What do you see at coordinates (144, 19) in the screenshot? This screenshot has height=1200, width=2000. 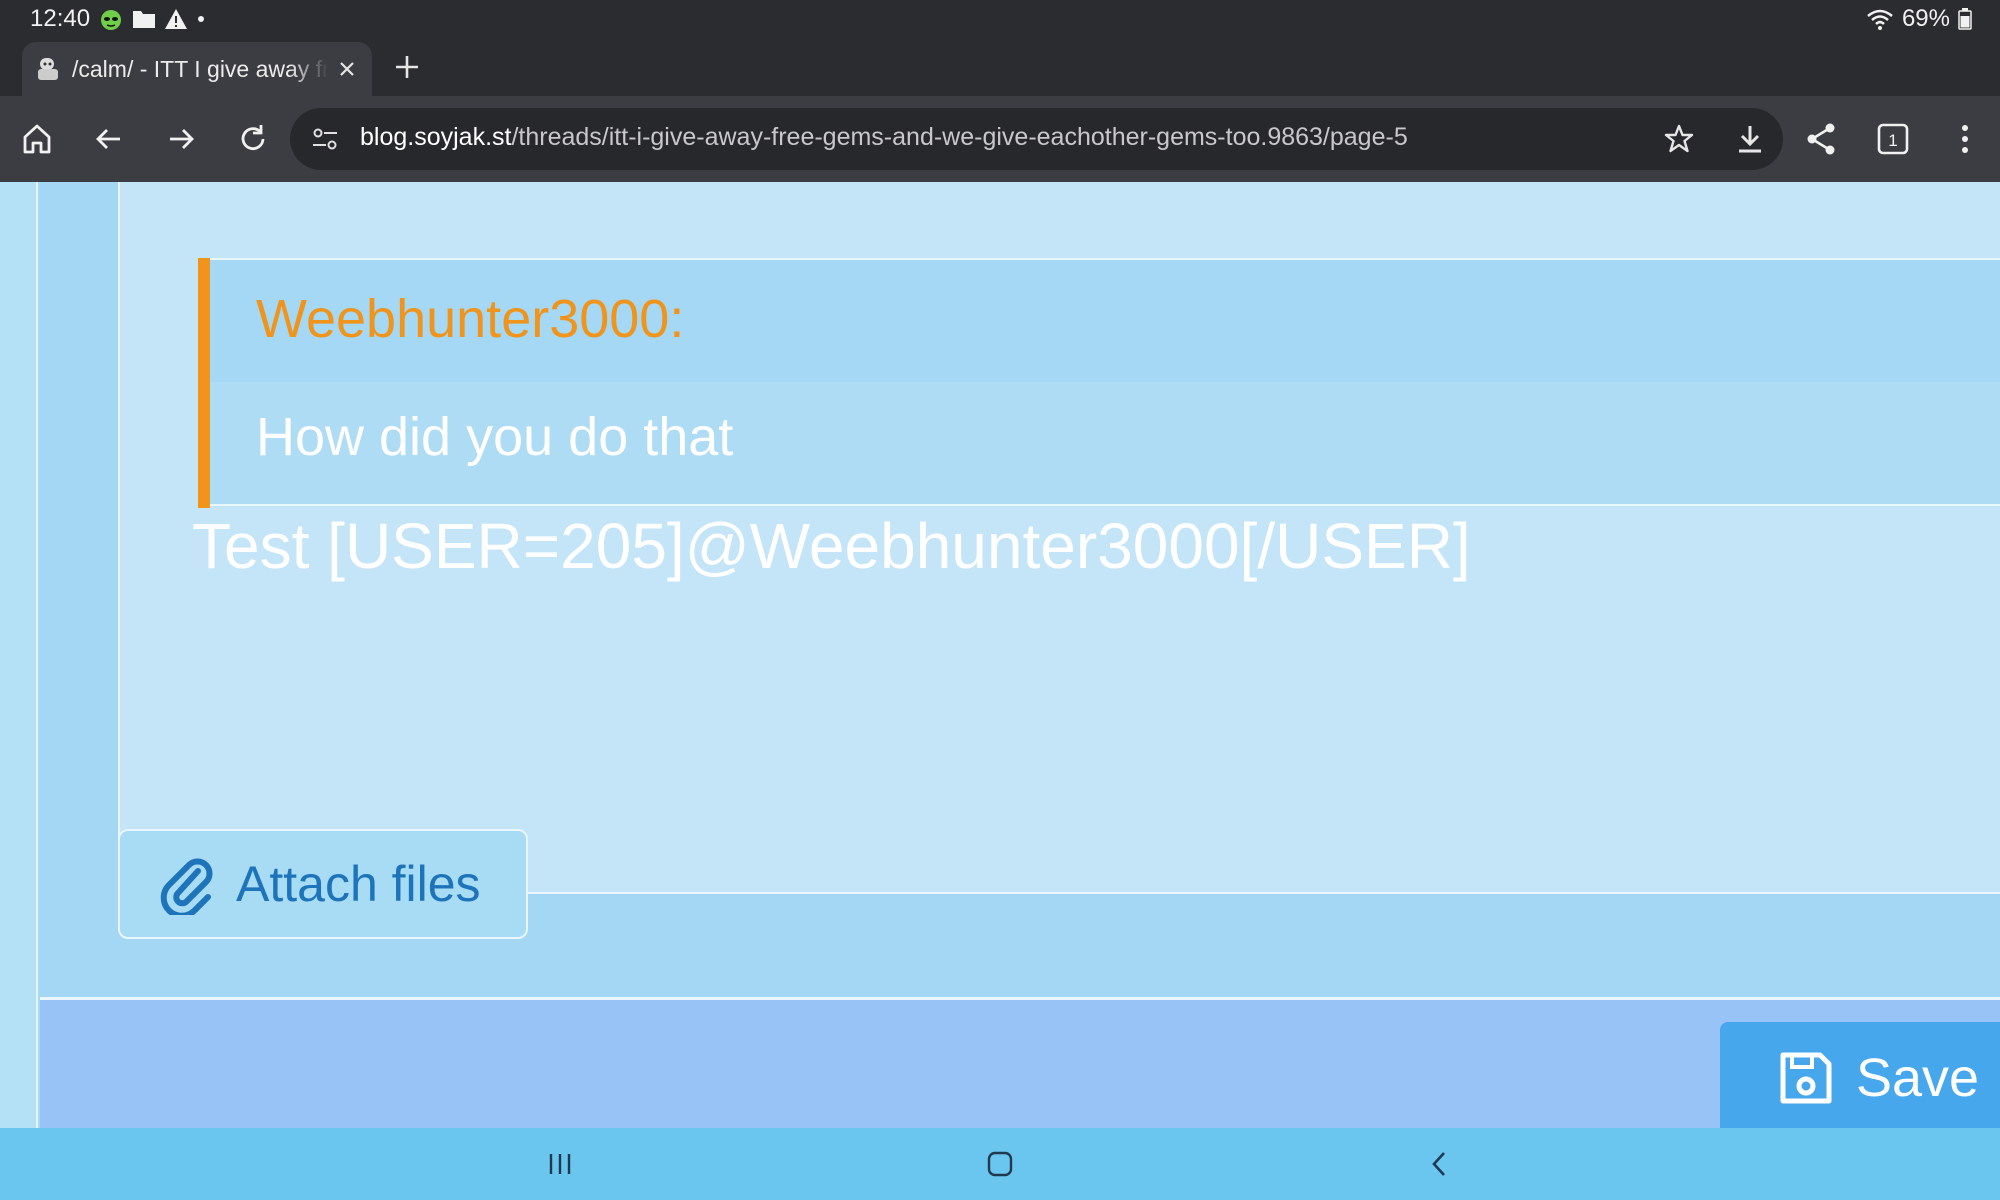 I see `folder-icon` at bounding box center [144, 19].